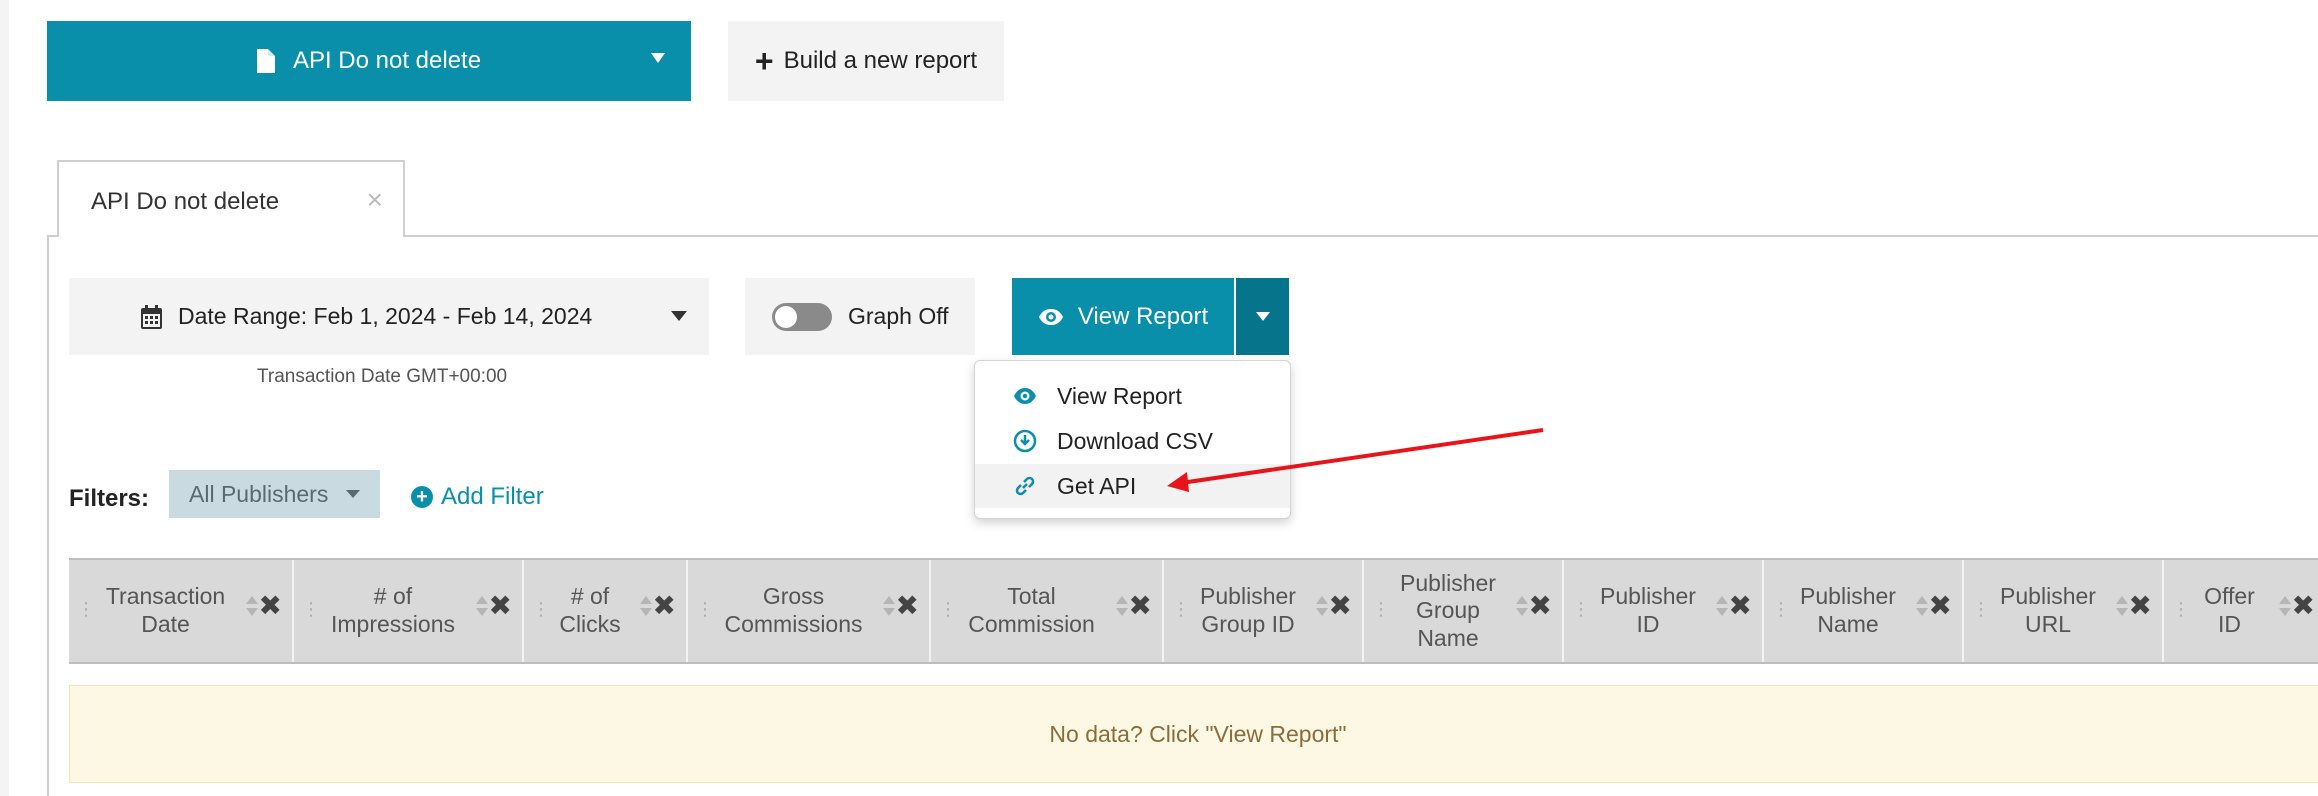  What do you see at coordinates (2229, 610) in the screenshot?
I see `column-label: Offer ID` at bounding box center [2229, 610].